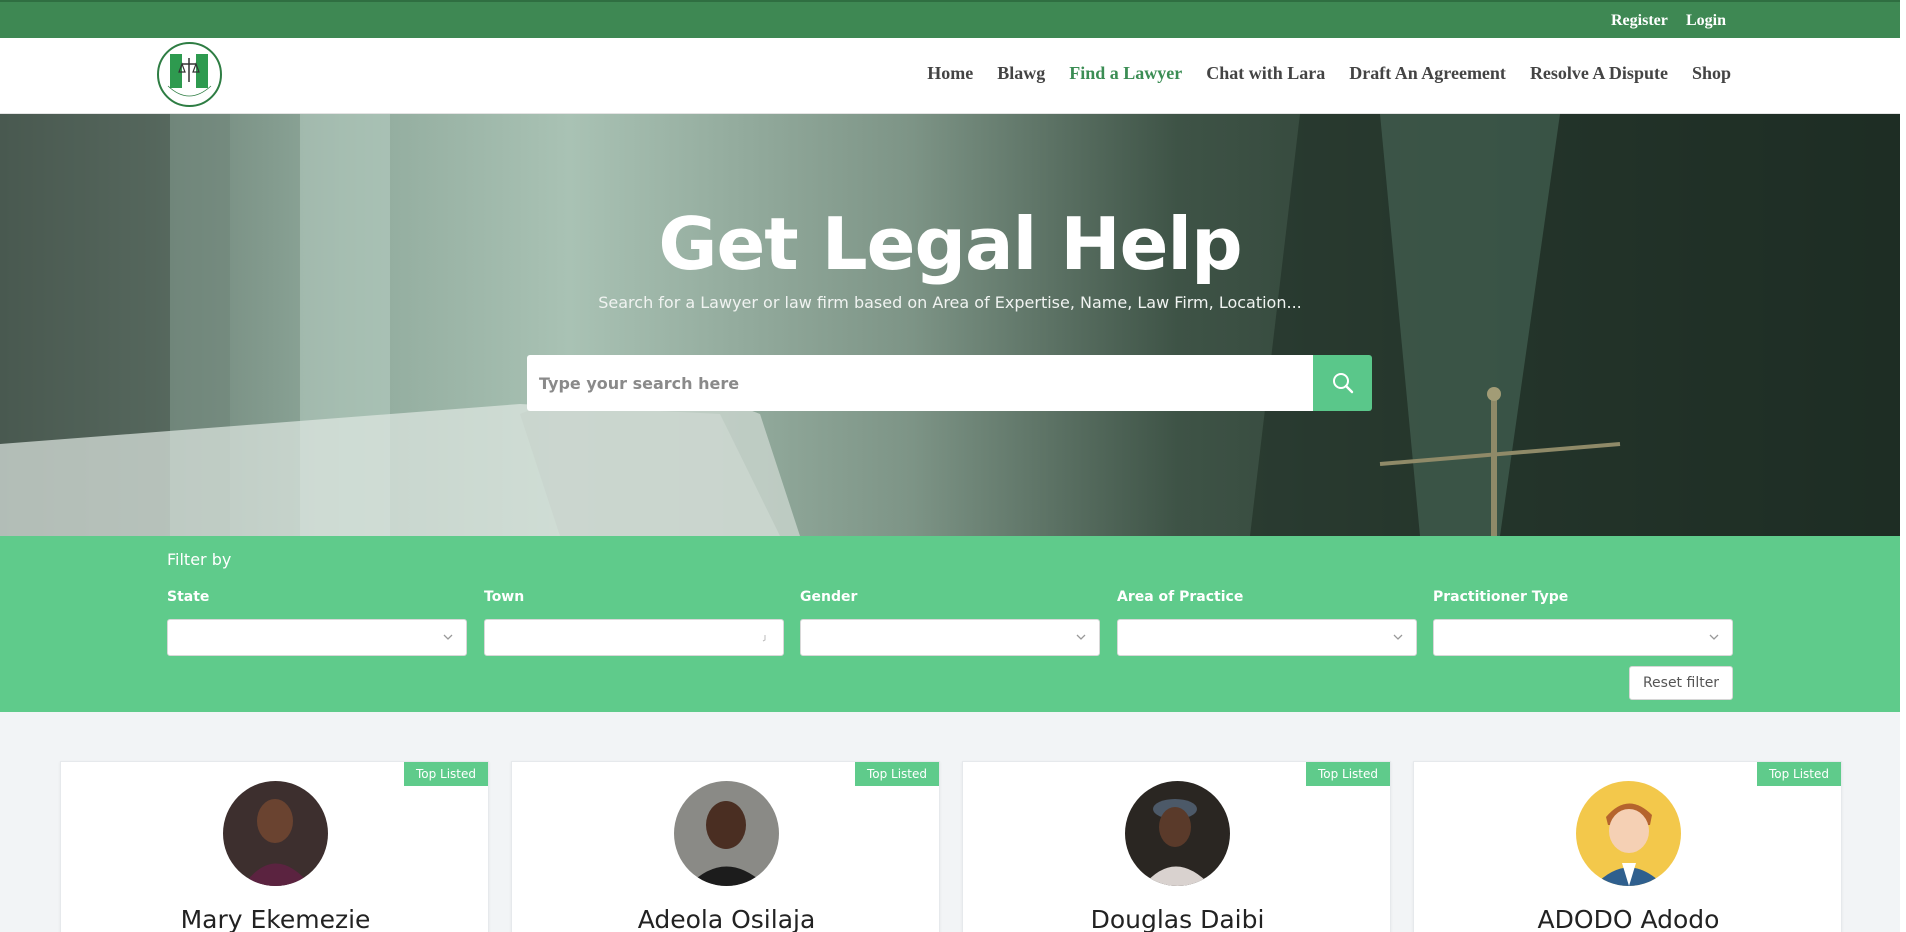 The height and width of the screenshot is (932, 1906). Describe the element at coordinates (950, 637) in the screenshot. I see `gender-select` at that location.